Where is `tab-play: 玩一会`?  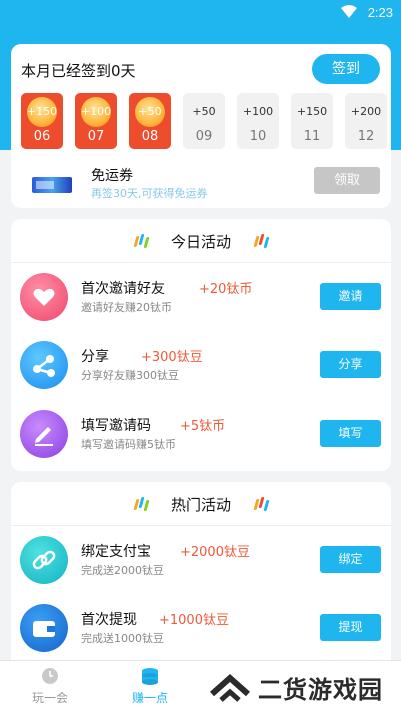 tab-play: 玩一会 is located at coordinates (50, 685).